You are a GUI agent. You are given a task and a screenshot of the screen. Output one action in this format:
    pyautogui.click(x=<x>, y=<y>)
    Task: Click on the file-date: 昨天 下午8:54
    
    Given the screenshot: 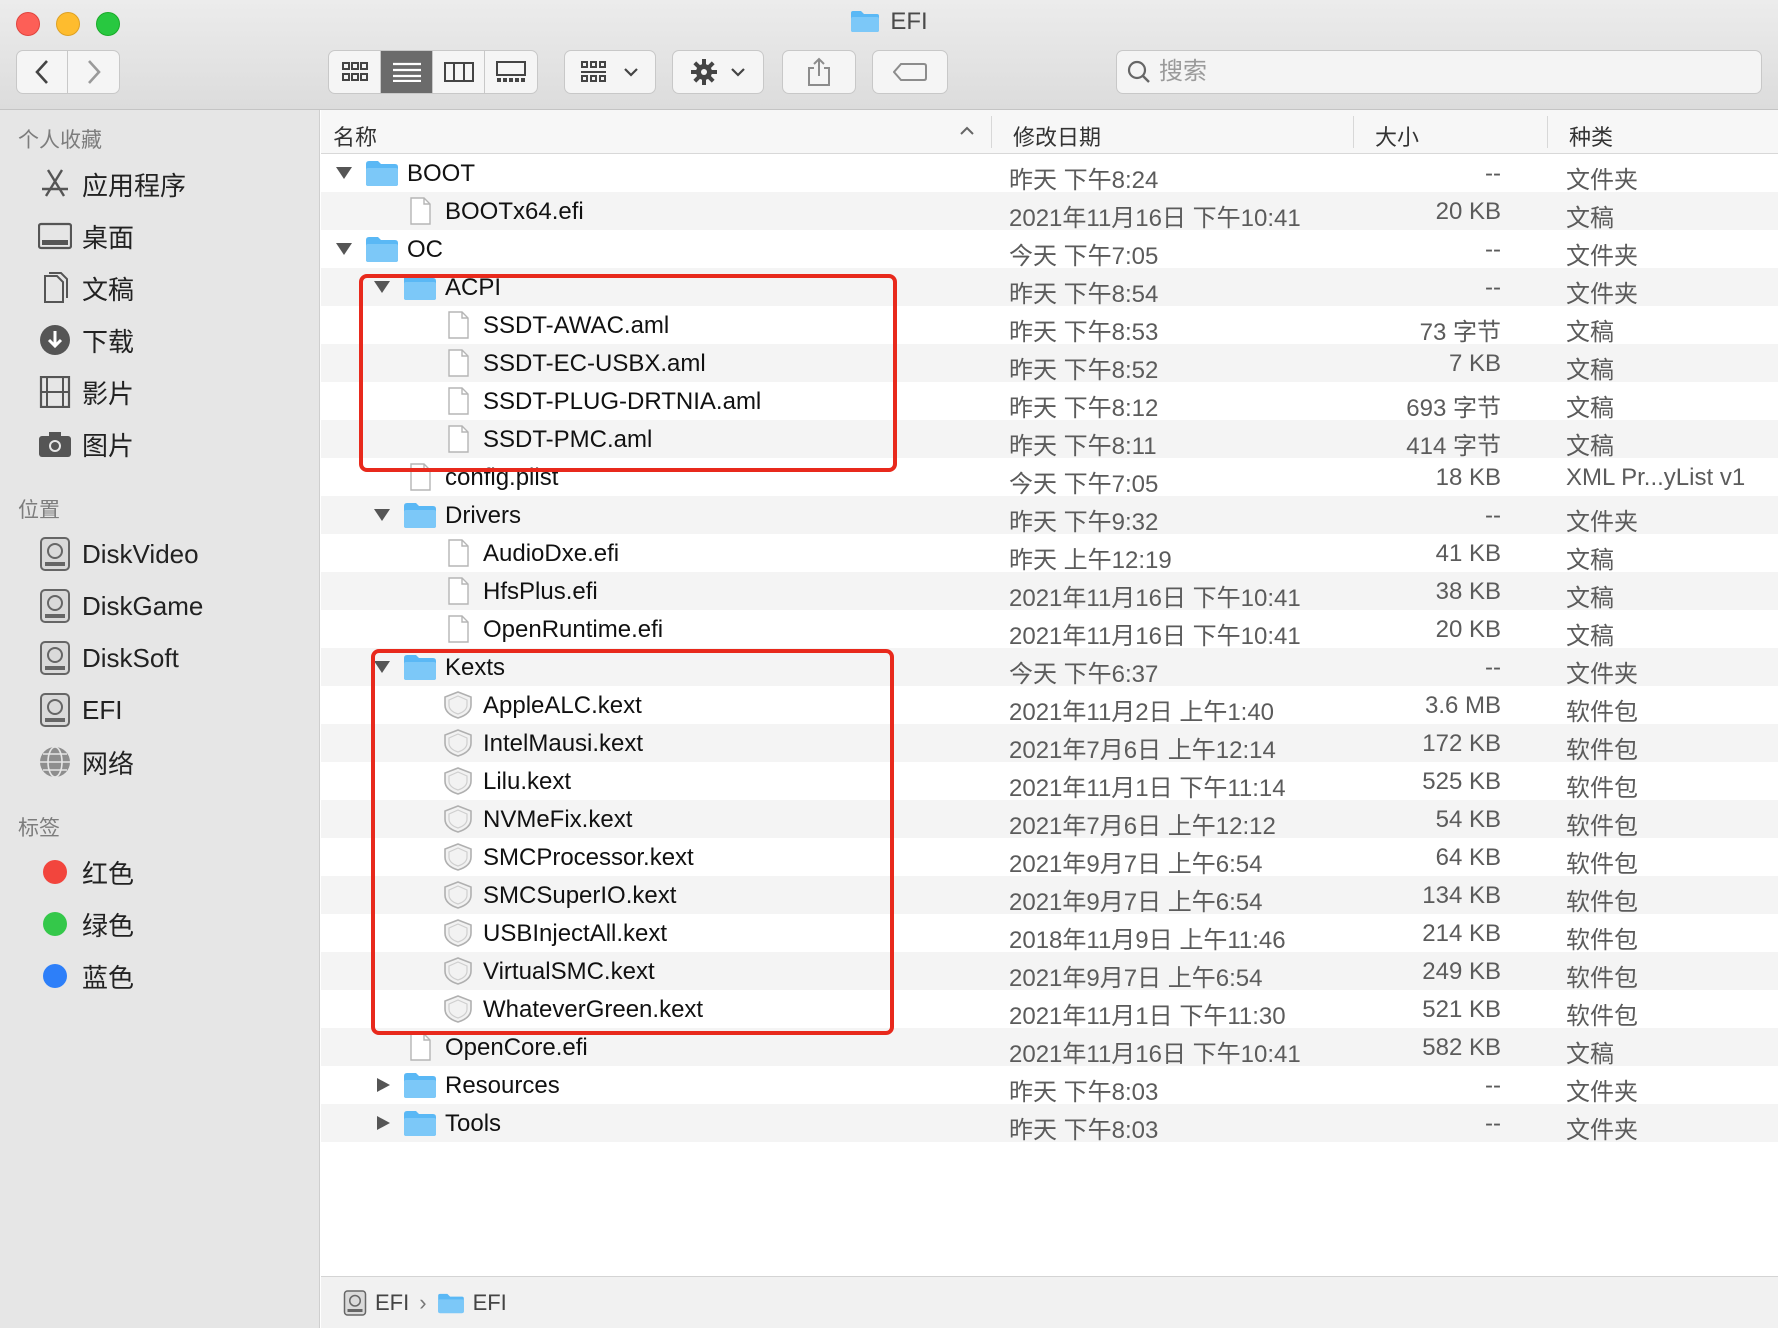 What is the action you would take?
    pyautogui.click(x=1084, y=294)
    